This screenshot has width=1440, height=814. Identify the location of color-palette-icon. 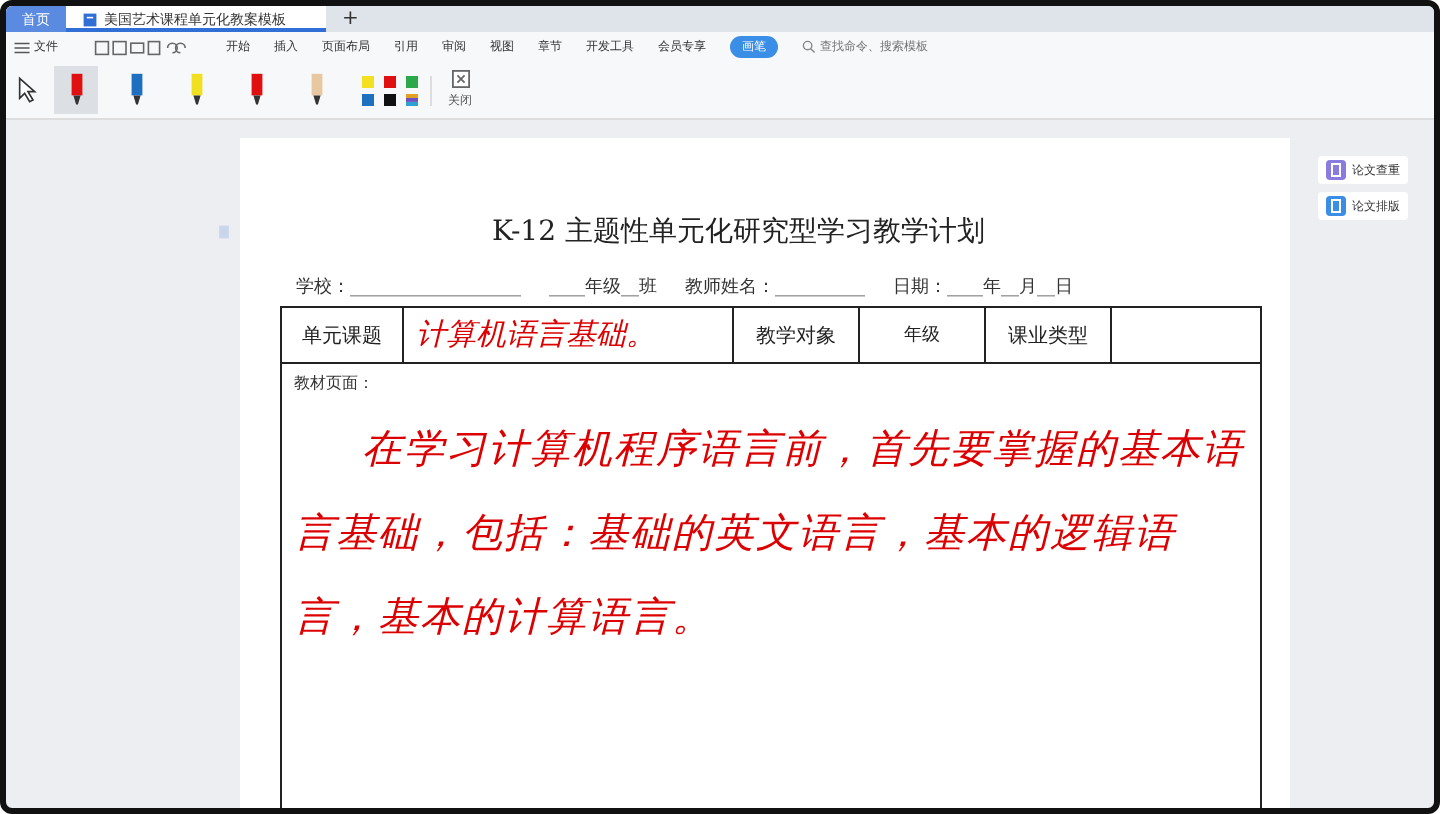
(412, 99).